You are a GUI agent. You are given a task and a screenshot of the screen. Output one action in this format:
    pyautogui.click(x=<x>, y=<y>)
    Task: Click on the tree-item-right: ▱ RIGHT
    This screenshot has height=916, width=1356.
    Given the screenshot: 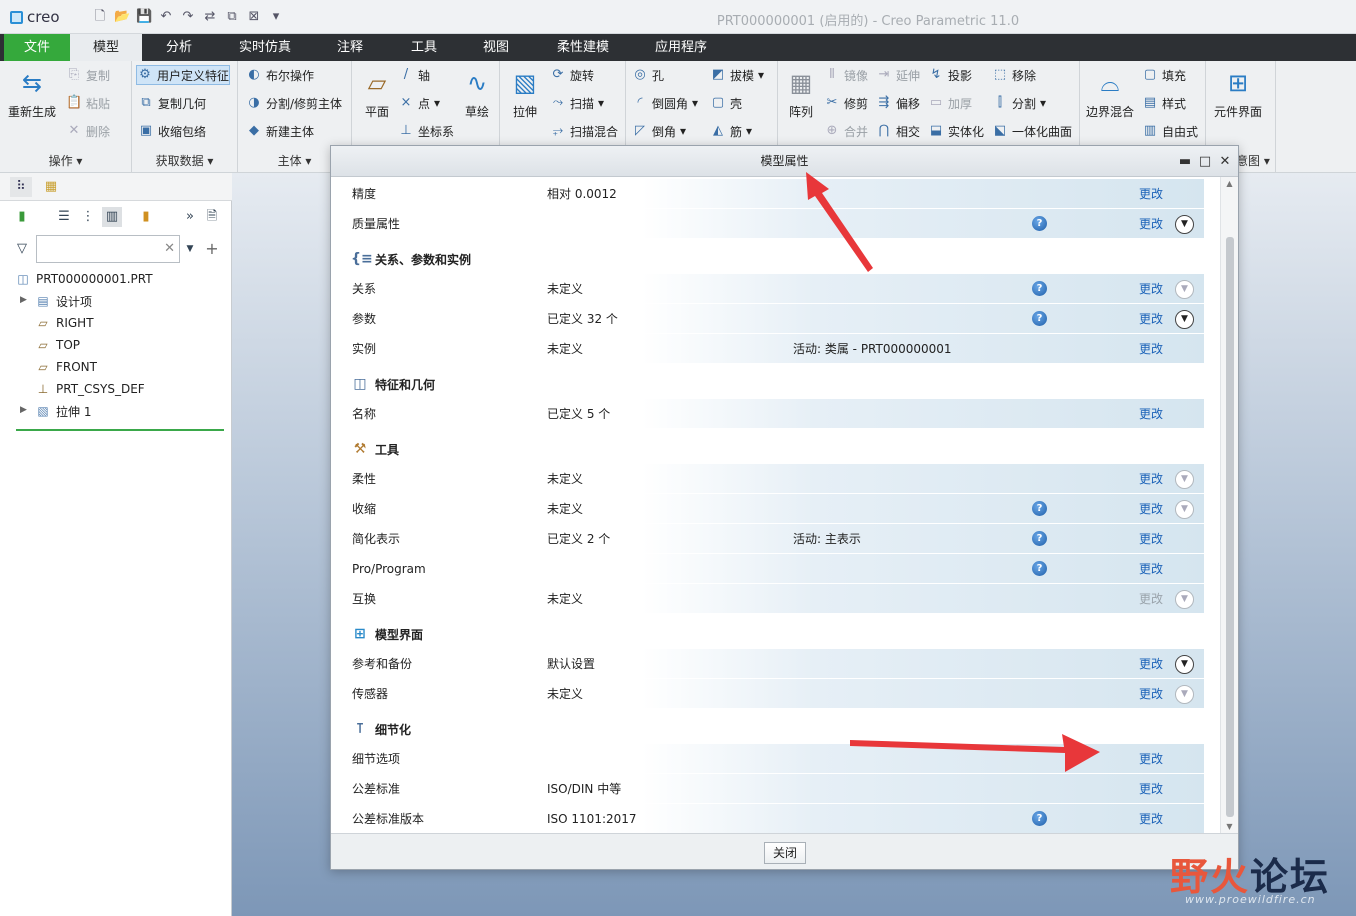 What is the action you would take?
    pyautogui.click(x=64, y=323)
    